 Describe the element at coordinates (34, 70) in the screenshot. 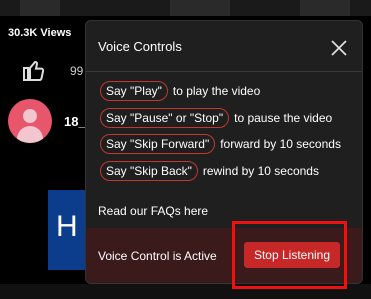

I see `thumbs-up-icon` at that location.